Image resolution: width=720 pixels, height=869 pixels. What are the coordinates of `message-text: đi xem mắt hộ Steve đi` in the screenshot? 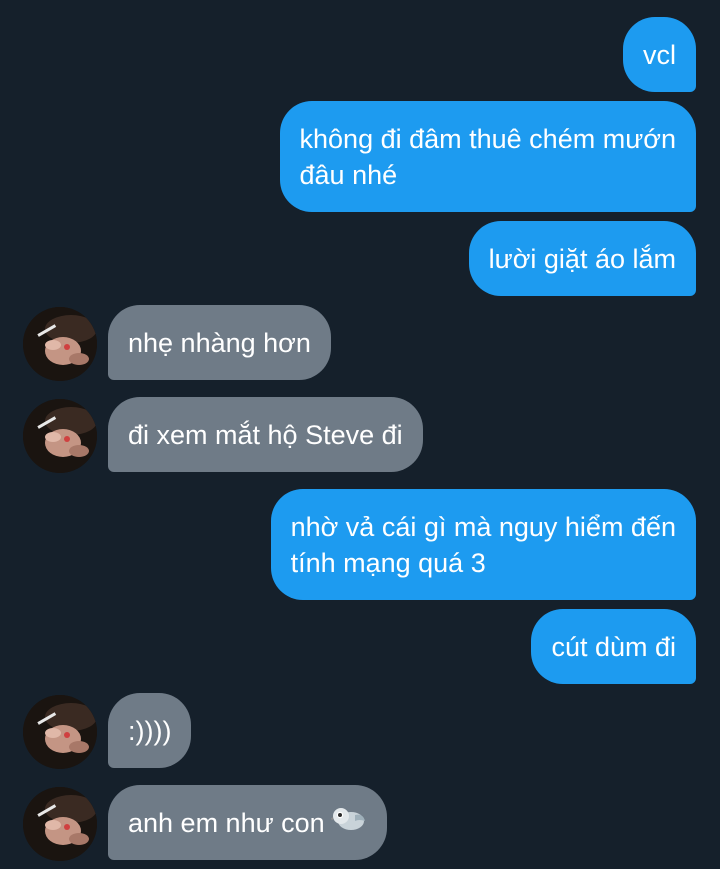 It's located at (265, 434).